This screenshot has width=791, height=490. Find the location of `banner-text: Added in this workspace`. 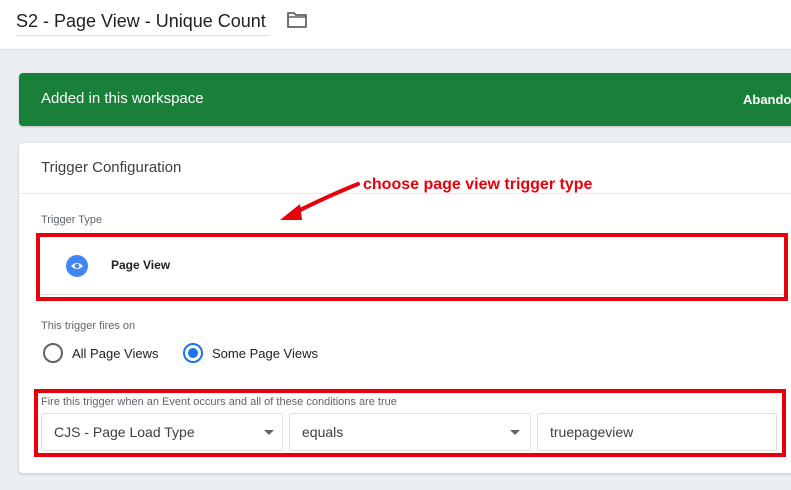

banner-text: Added in this workspace is located at coordinates (122, 98).